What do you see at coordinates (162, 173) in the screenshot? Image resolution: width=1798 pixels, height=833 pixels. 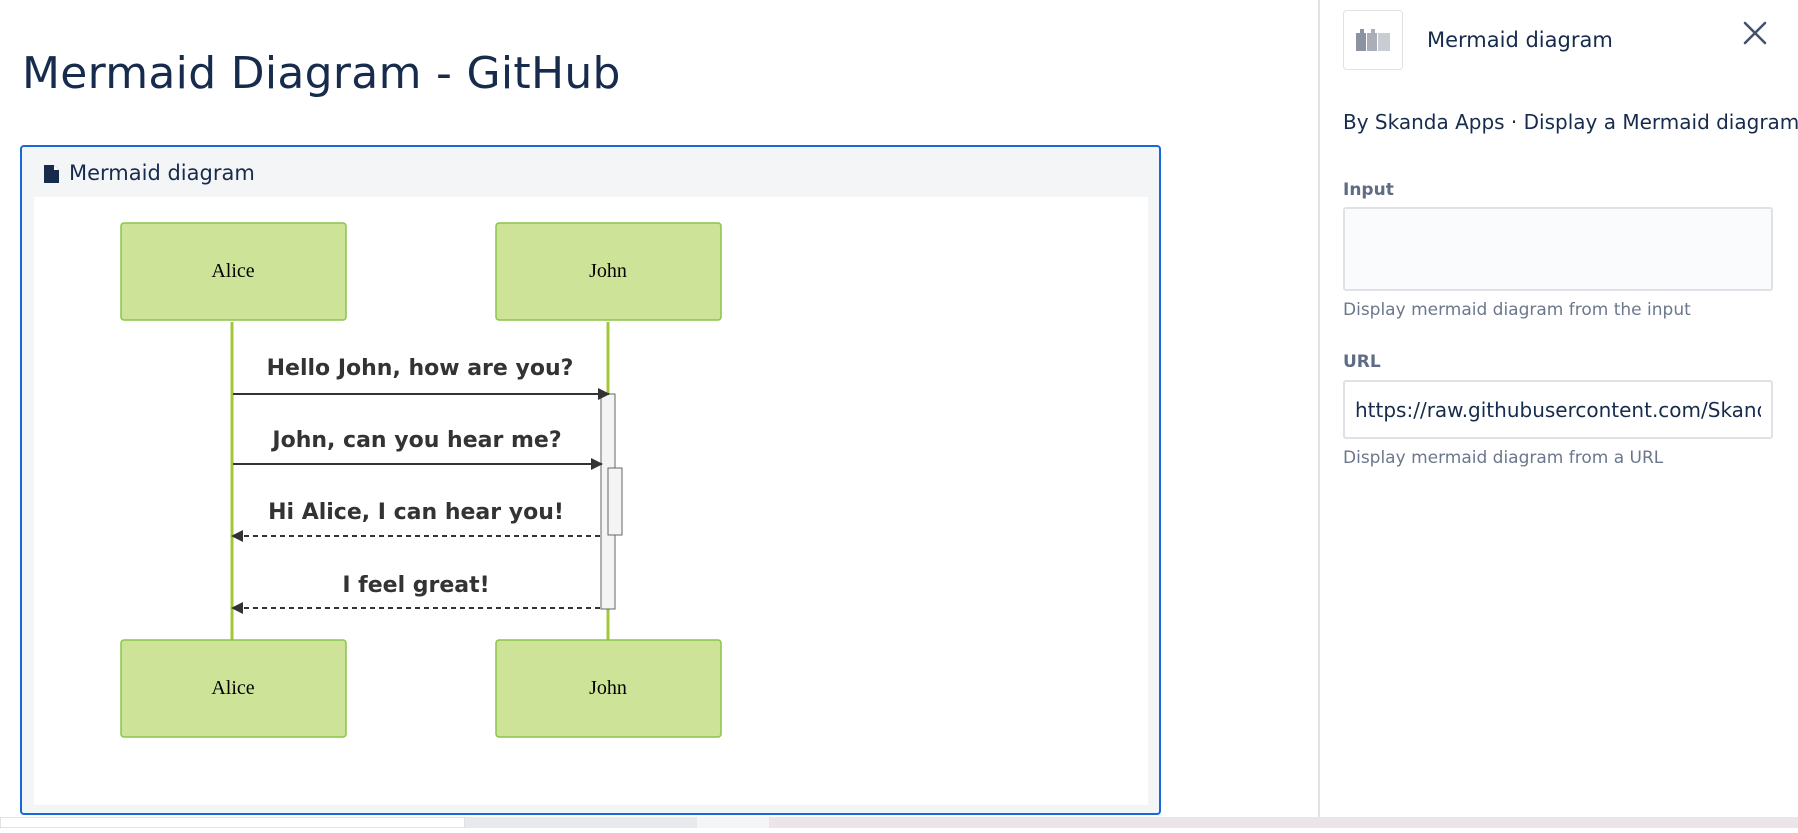 I see `macro-header-label: Mermaid diagram` at bounding box center [162, 173].